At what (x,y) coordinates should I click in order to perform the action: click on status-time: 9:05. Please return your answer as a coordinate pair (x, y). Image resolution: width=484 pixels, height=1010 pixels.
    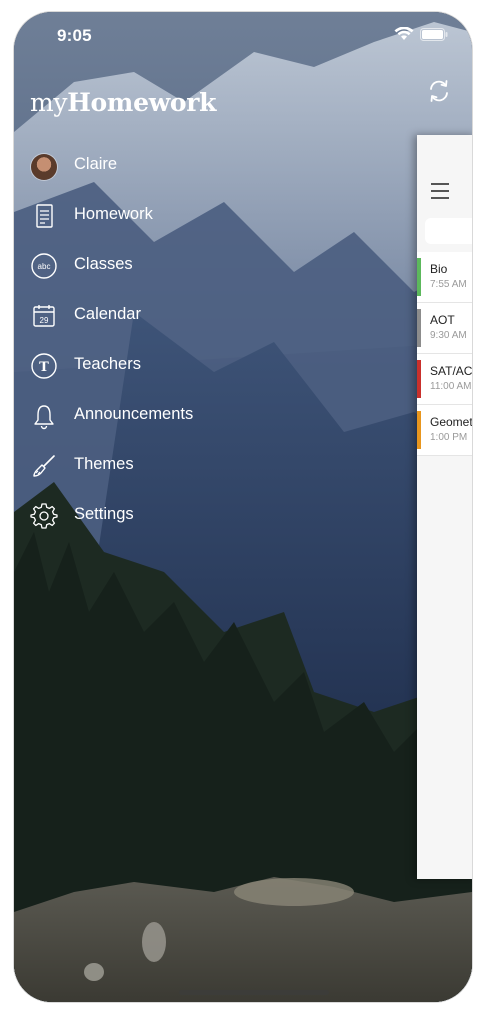
    Looking at the image, I should click on (74, 35).